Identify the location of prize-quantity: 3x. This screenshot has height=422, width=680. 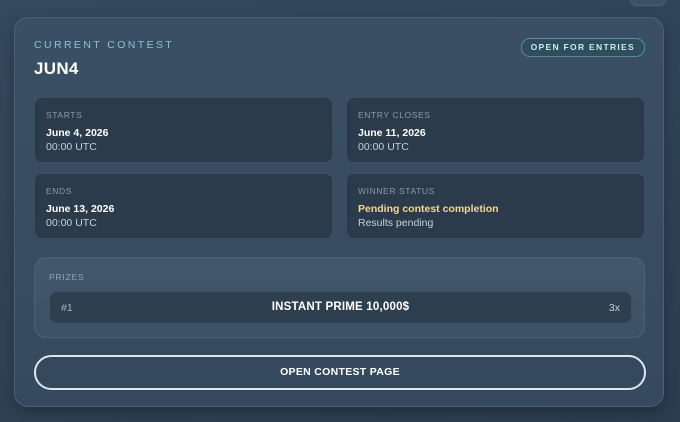
(614, 308).